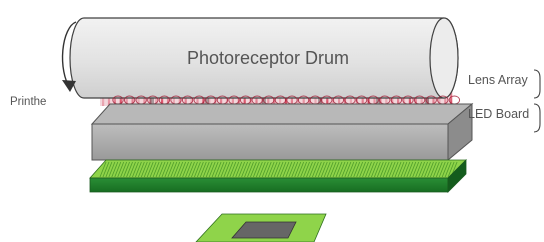  What do you see at coordinates (270, 142) in the screenshot?
I see `housing-front` at bounding box center [270, 142].